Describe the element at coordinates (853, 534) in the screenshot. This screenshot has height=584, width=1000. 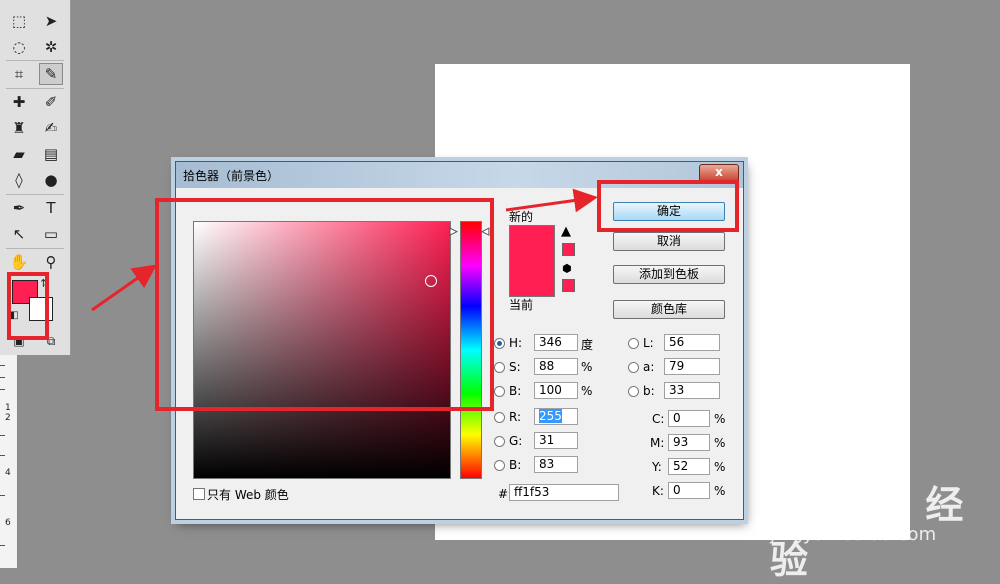
I see `watermark-url: jingyan.baidu.com` at that location.